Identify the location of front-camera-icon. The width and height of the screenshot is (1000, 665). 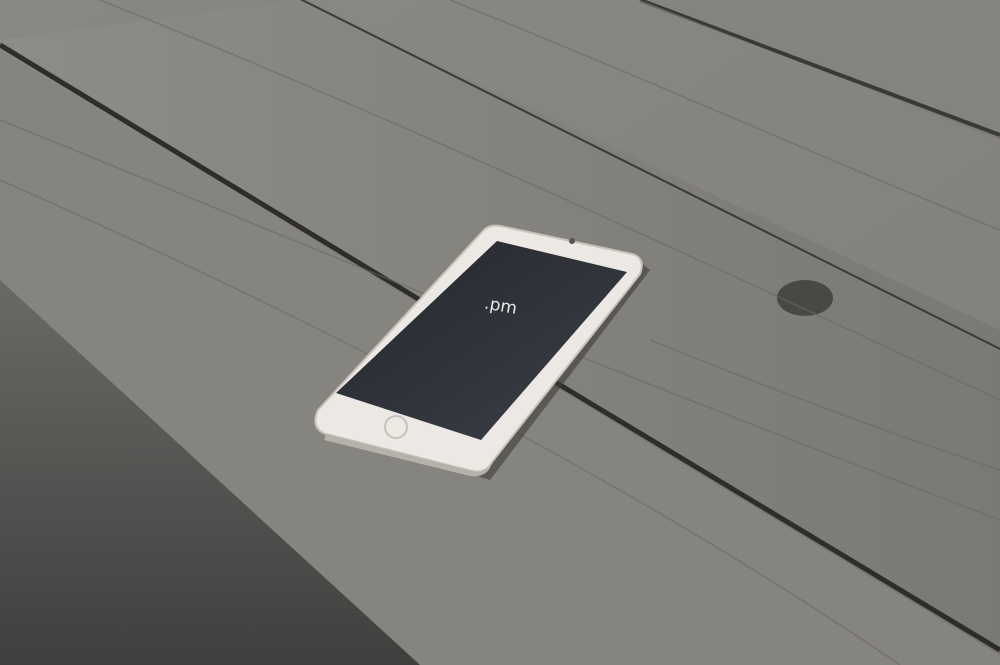
(572, 241).